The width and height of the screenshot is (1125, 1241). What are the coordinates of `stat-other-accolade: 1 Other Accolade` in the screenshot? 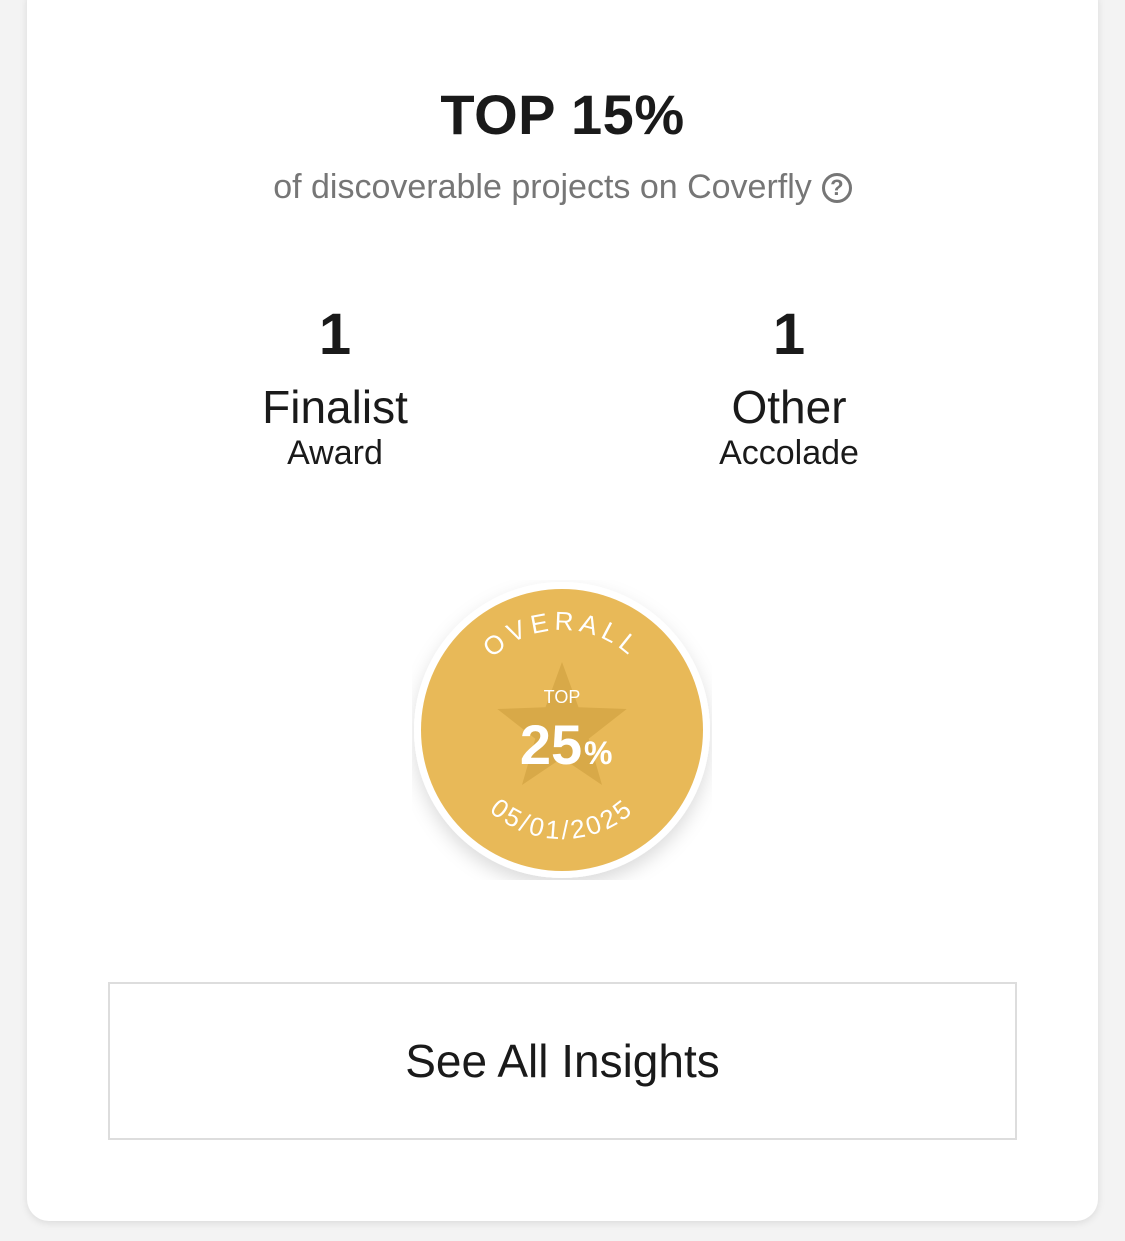 It's located at (789, 389).